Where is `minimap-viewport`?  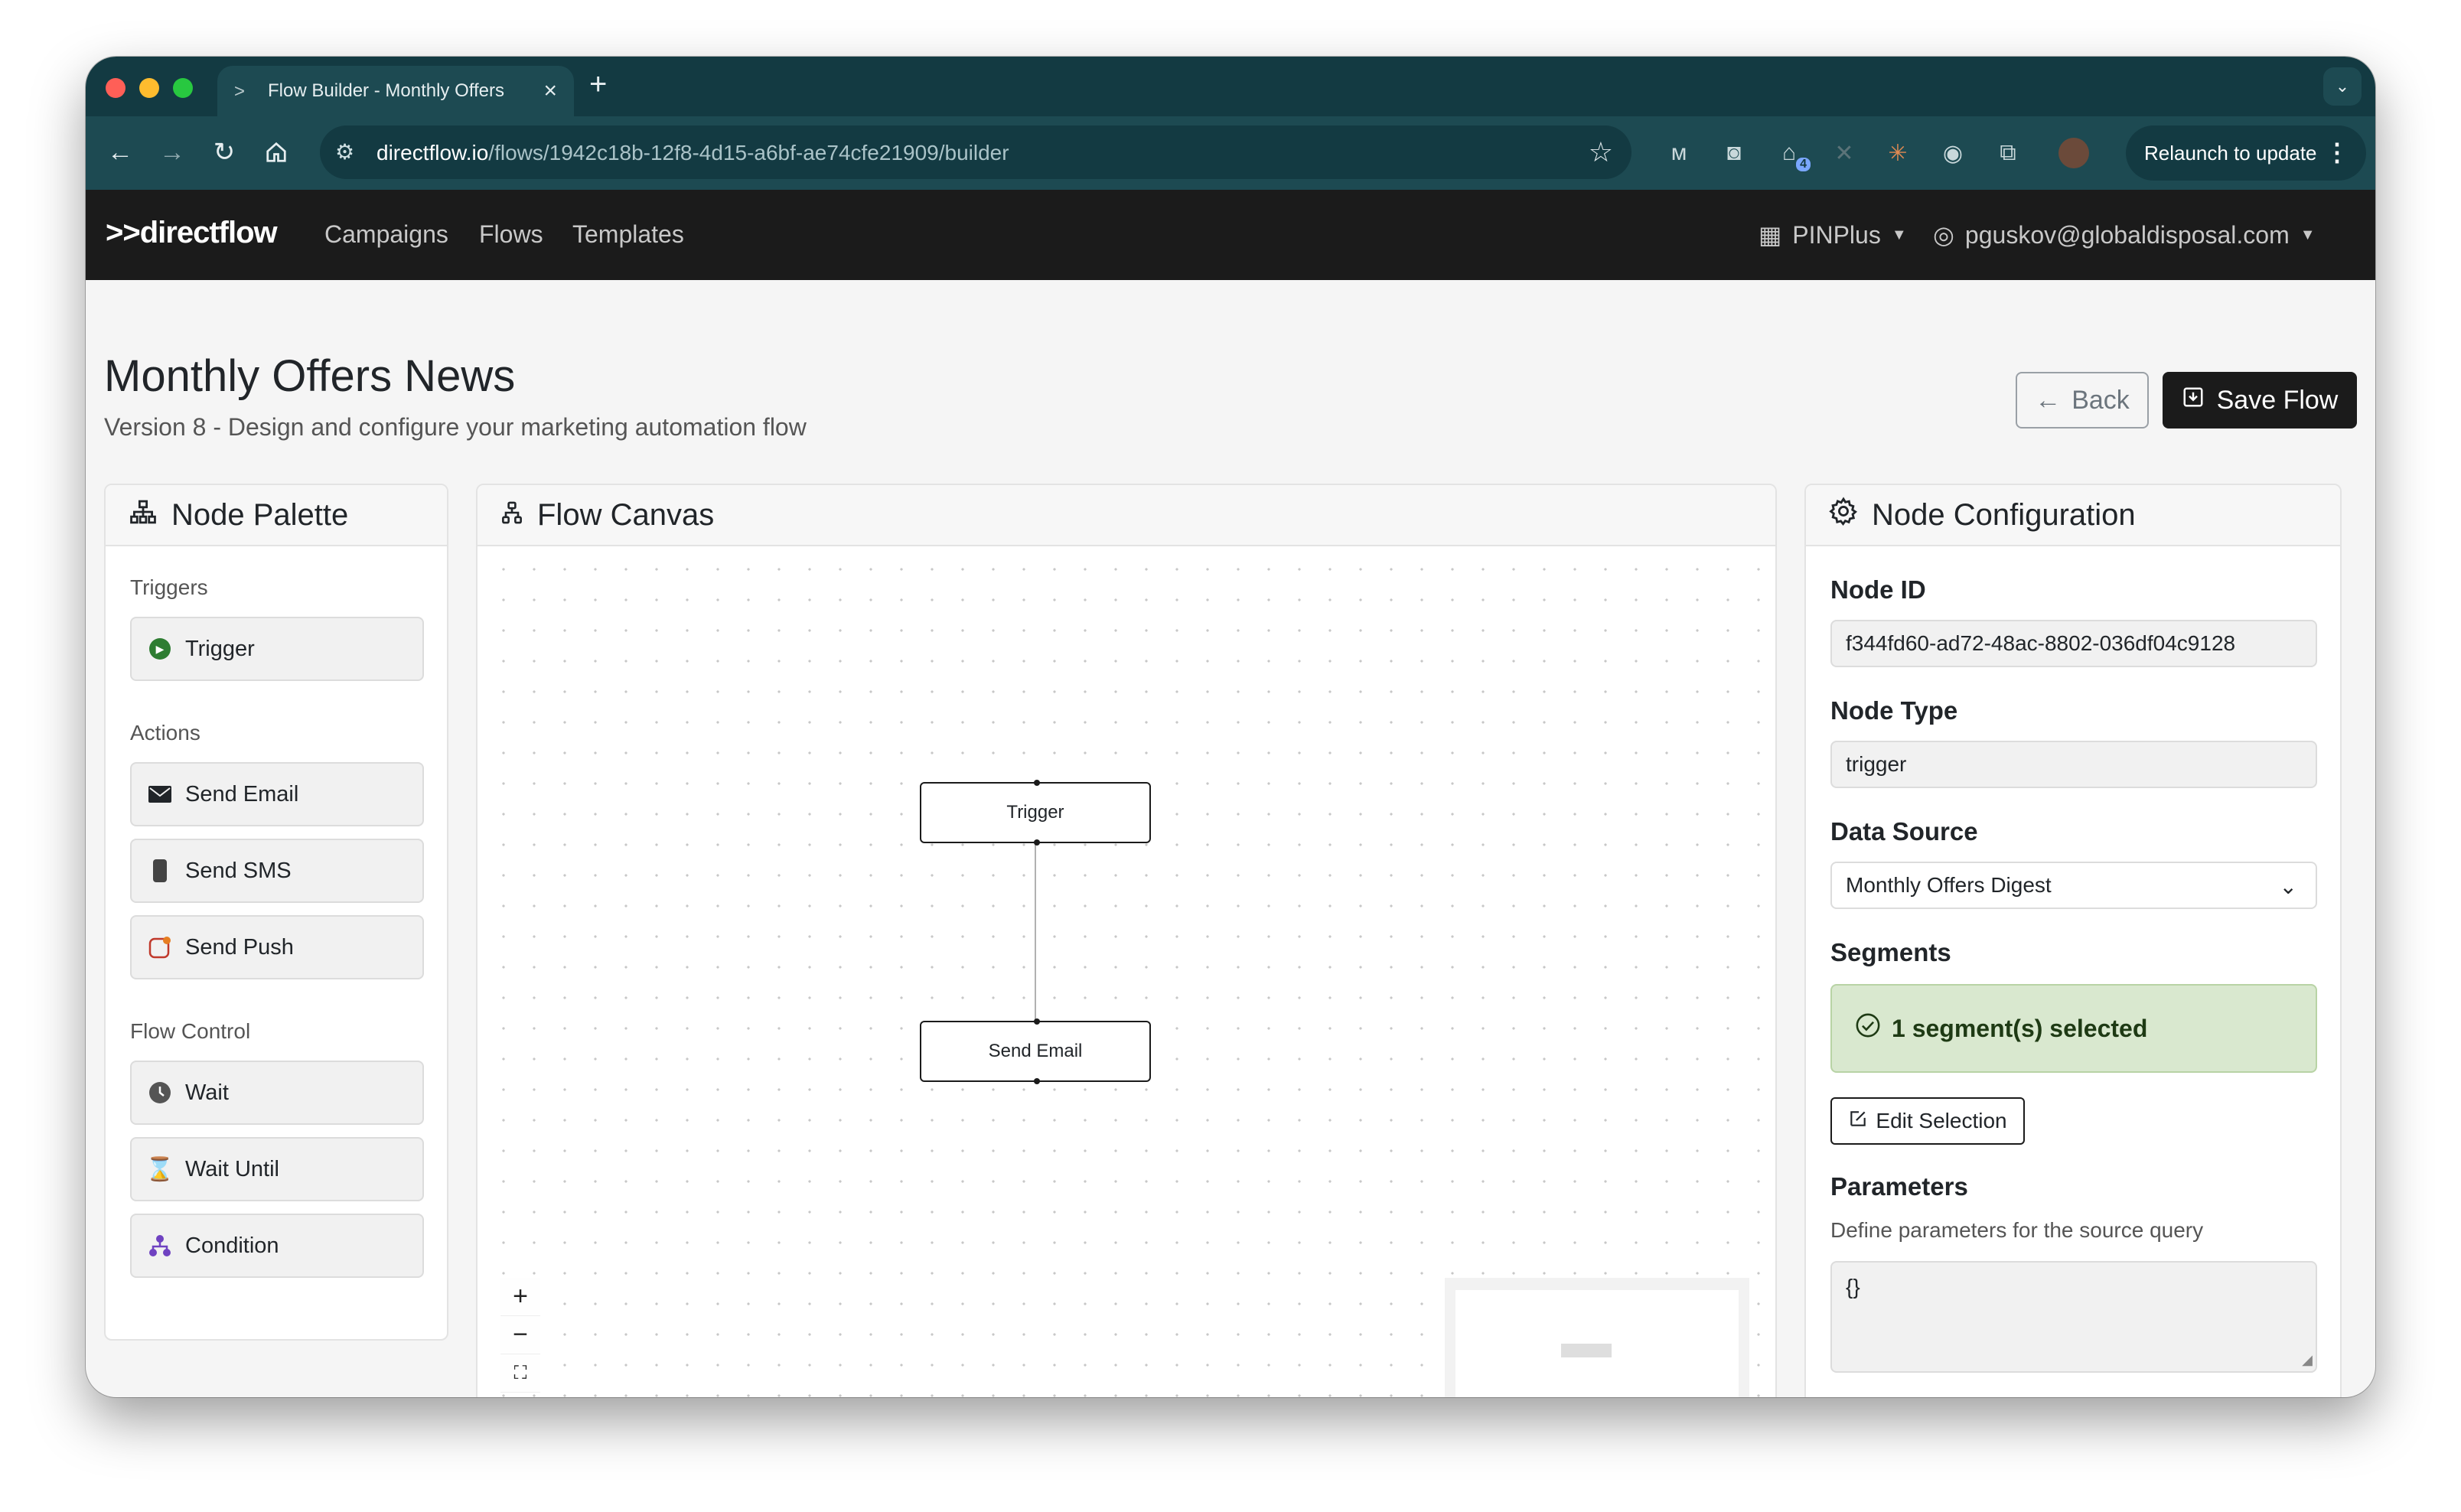
minimap-viewport is located at coordinates (1597, 1343).